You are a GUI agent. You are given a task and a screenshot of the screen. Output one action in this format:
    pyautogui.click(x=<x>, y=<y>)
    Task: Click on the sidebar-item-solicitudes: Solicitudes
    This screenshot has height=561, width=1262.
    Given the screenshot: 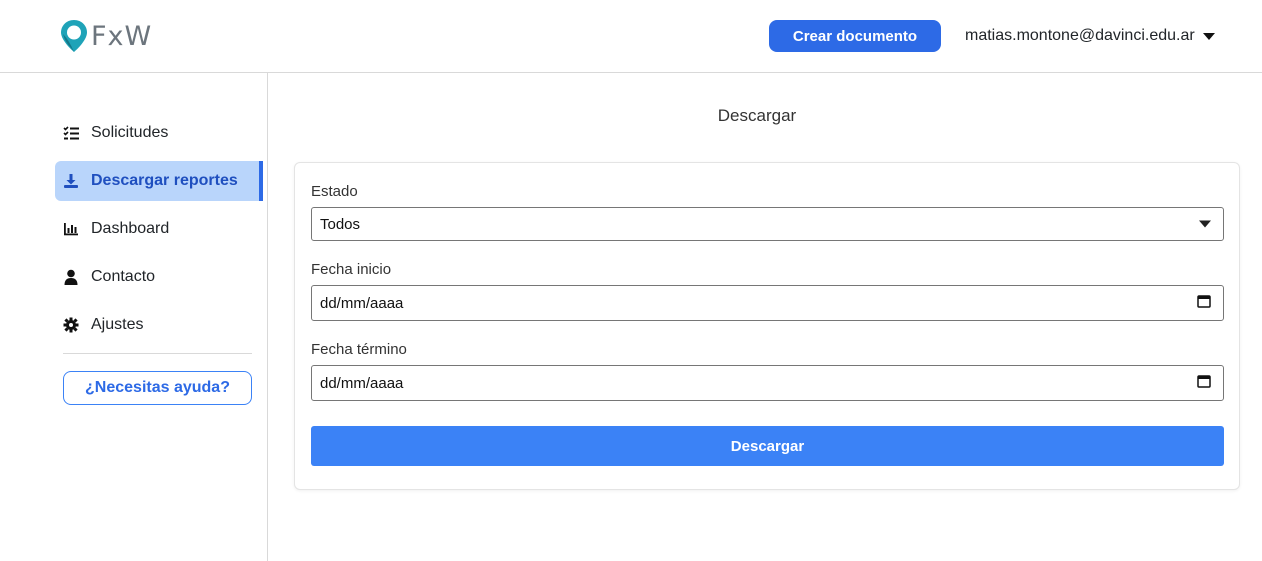 What is the action you would take?
    pyautogui.click(x=159, y=133)
    